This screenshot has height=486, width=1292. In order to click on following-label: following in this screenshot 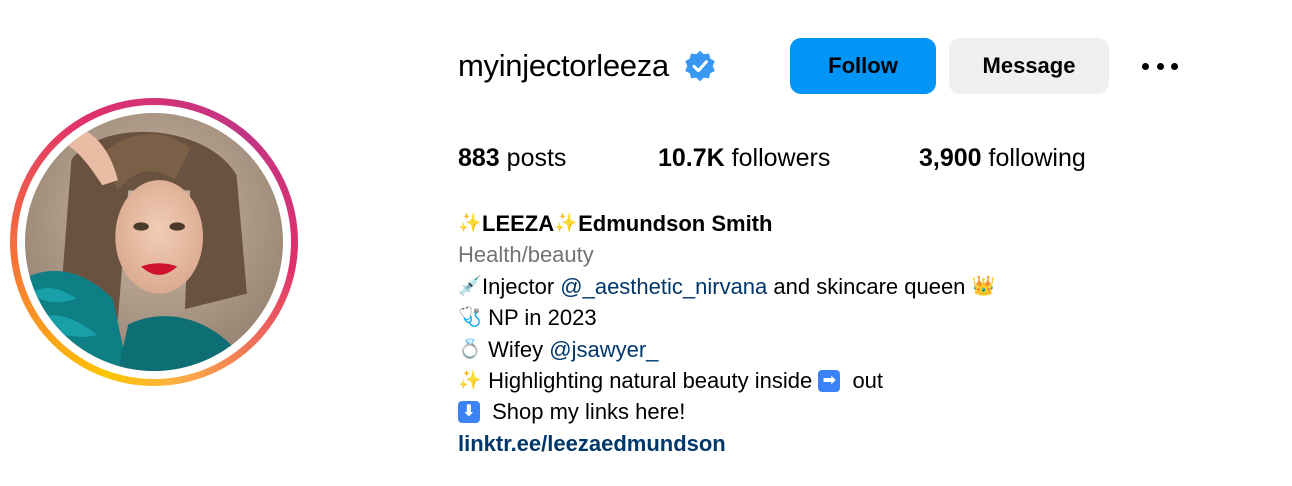, I will do `click(1037, 158)`.